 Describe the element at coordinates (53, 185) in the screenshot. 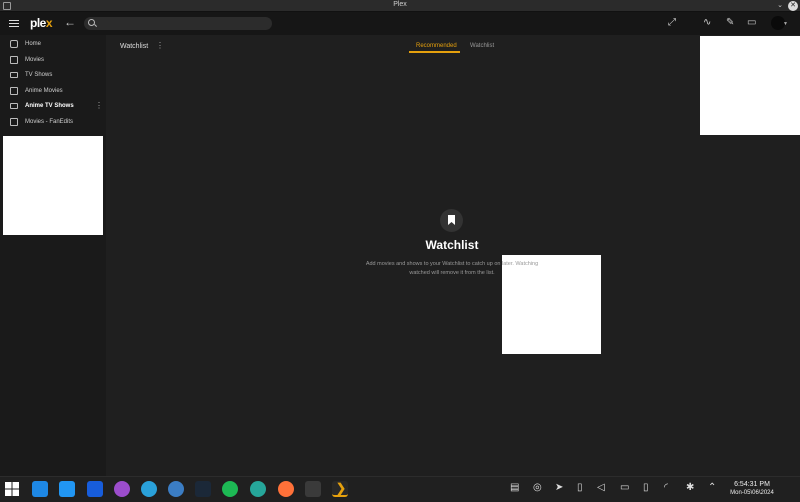

I see `redacted-block` at that location.